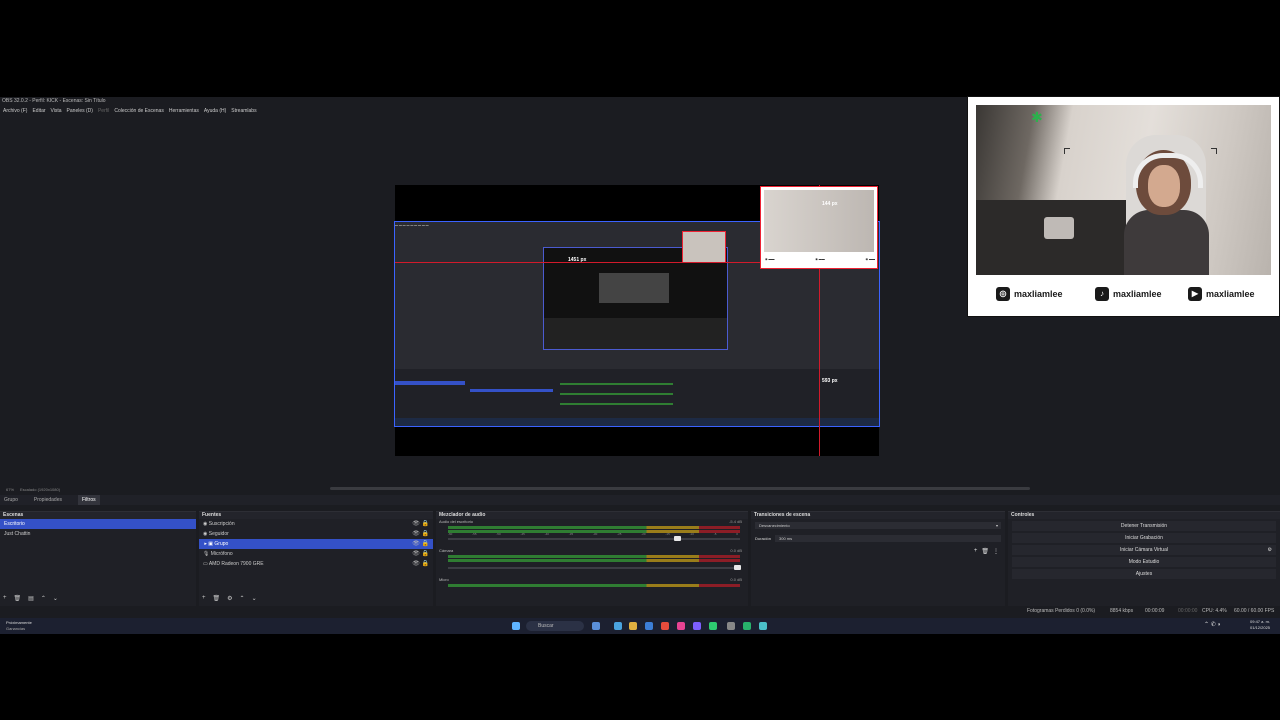  Describe the element at coordinates (19, 626) in the screenshot. I see `weather-widget: Próximamente Ganancias` at that location.